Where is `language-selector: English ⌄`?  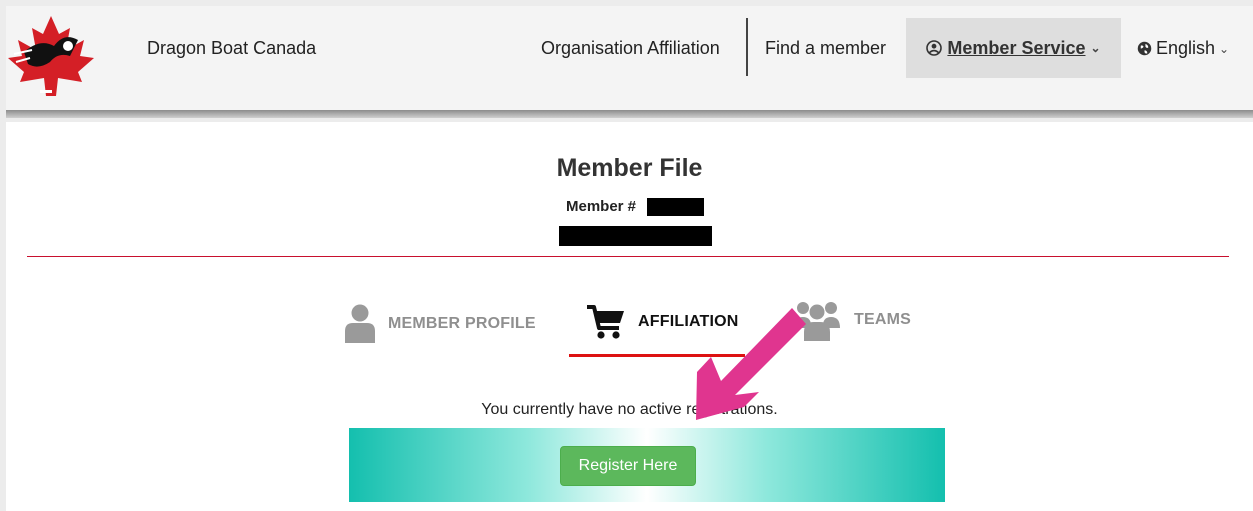
language-selector: English ⌄ is located at coordinates (1183, 48).